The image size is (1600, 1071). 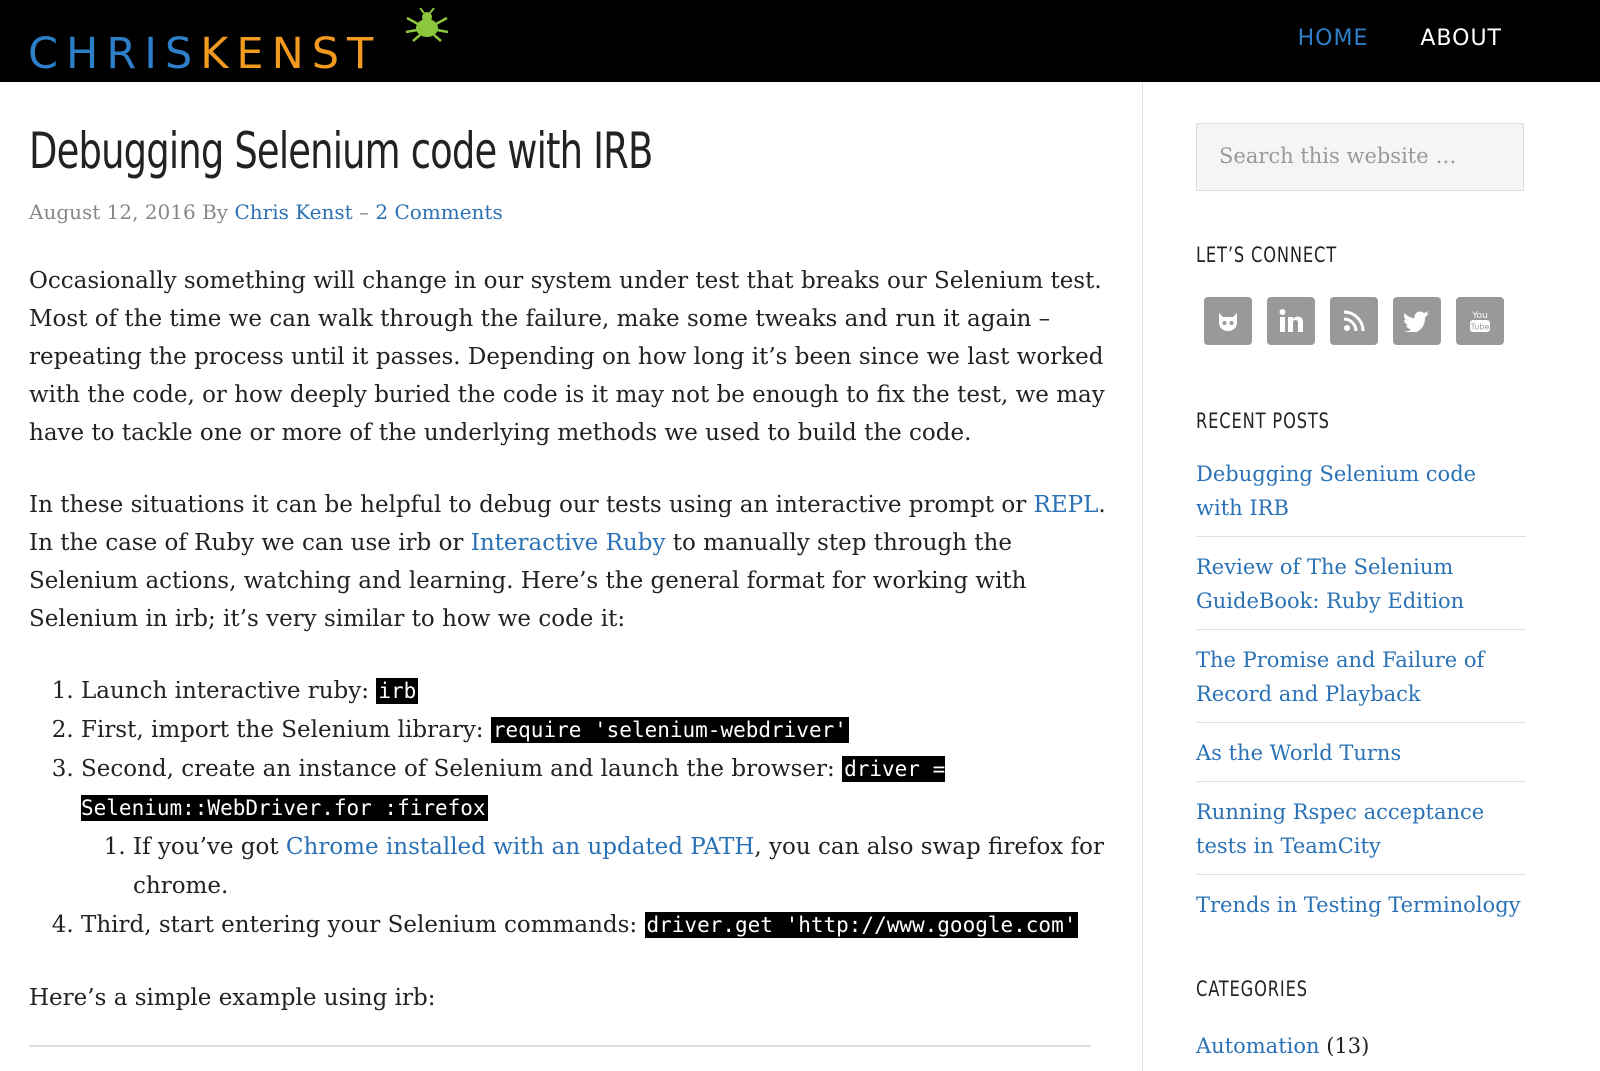 What do you see at coordinates (669, 730) in the screenshot?
I see `code-inline: require 'selenium-webdriver'` at bounding box center [669, 730].